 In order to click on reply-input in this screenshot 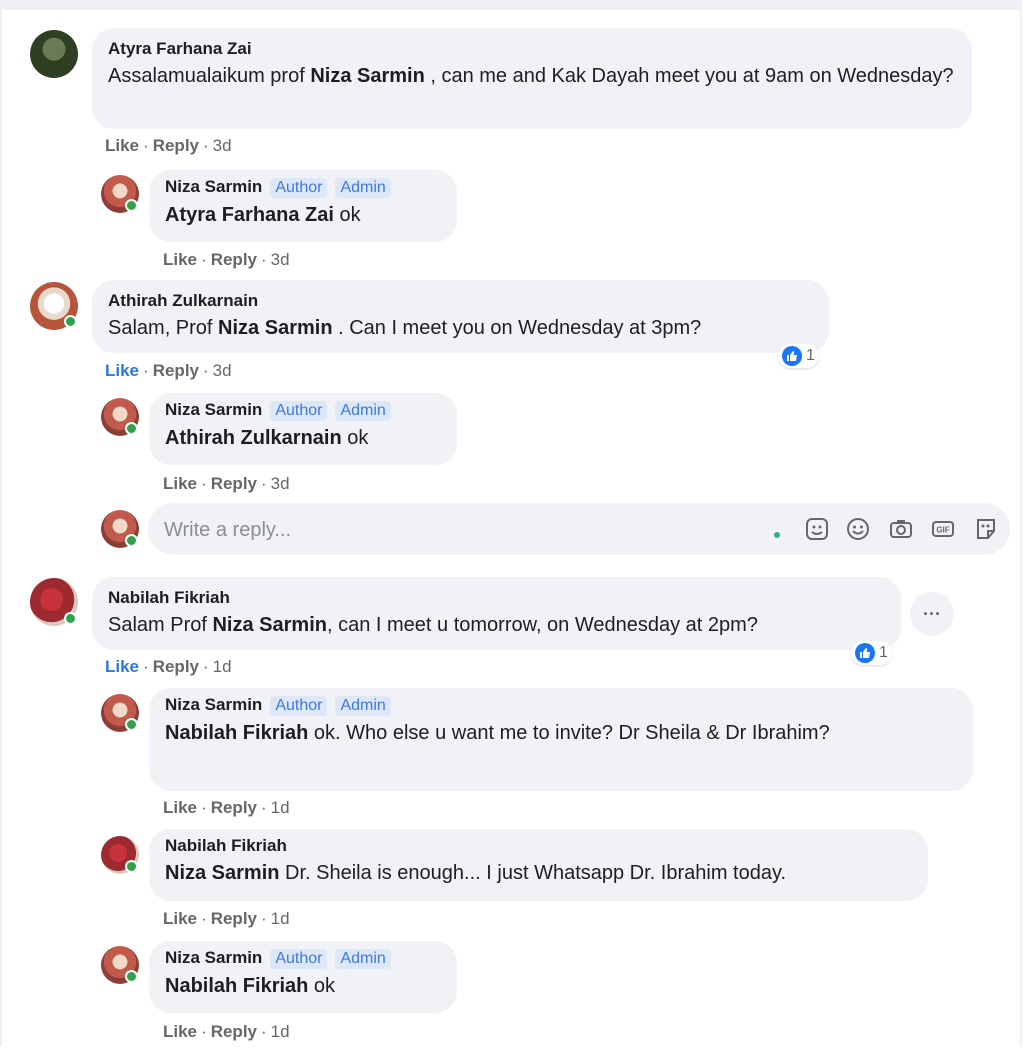, I will do `click(454, 530)`.